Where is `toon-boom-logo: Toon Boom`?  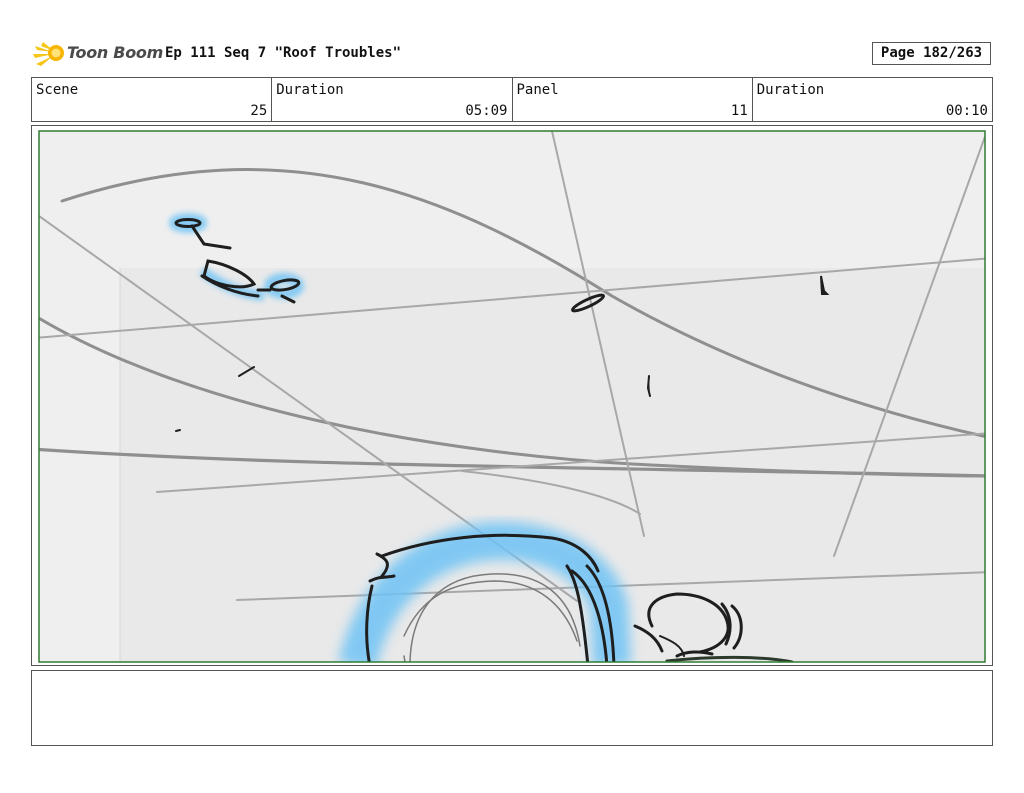
toon-boom-logo: Toon Boom is located at coordinates (98, 54).